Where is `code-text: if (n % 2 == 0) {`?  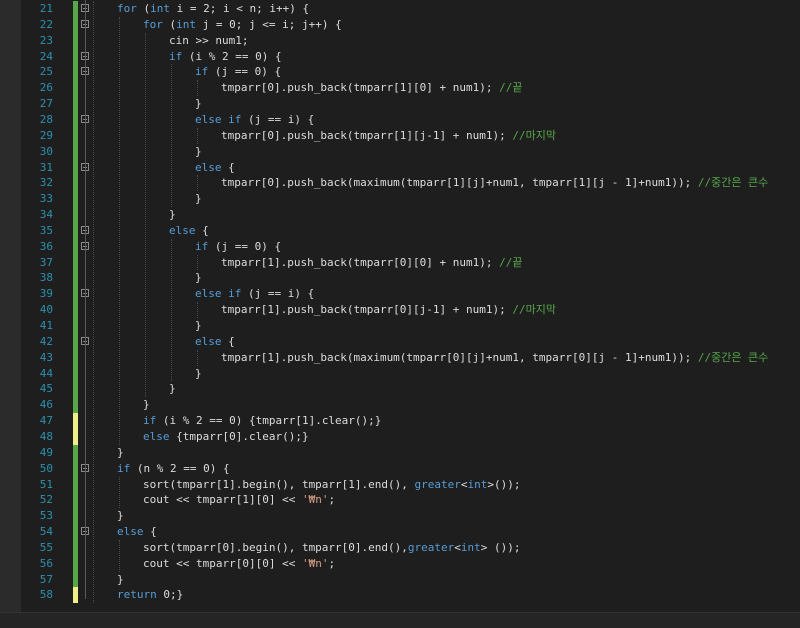 code-text: if (n % 2 == 0) { is located at coordinates (173, 469).